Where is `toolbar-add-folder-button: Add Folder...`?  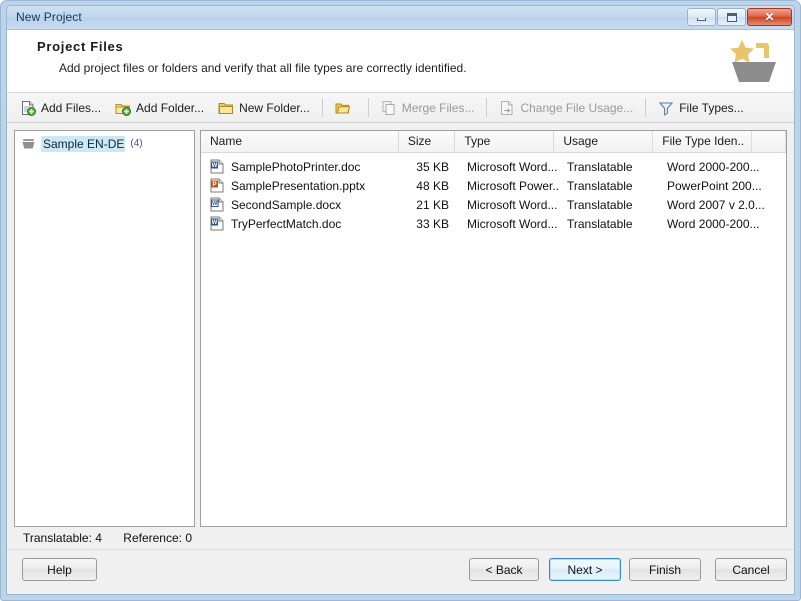
toolbar-add-folder-button: Add Folder... is located at coordinates (159, 108).